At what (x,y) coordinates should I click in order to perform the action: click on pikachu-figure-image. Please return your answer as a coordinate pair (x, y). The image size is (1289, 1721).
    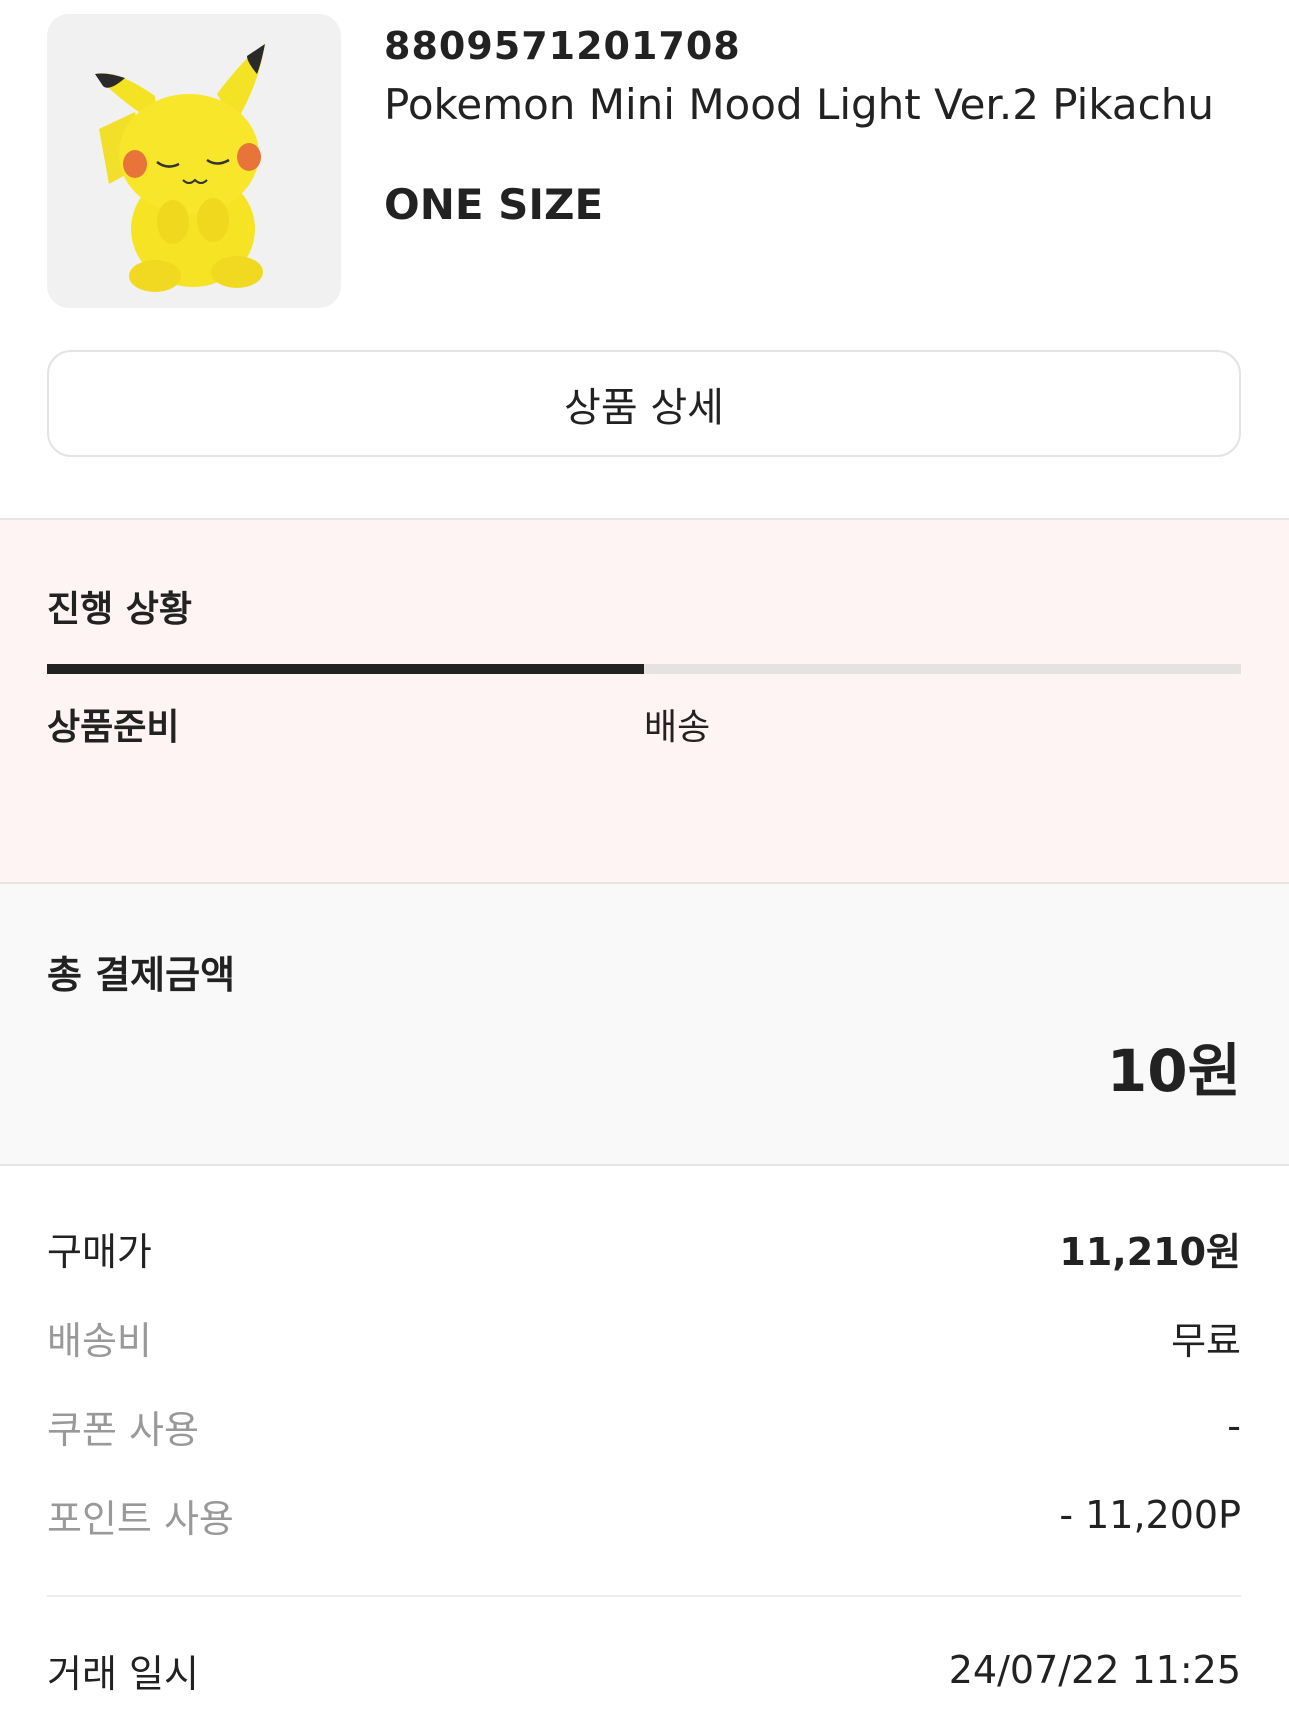
    Looking at the image, I should click on (180, 168).